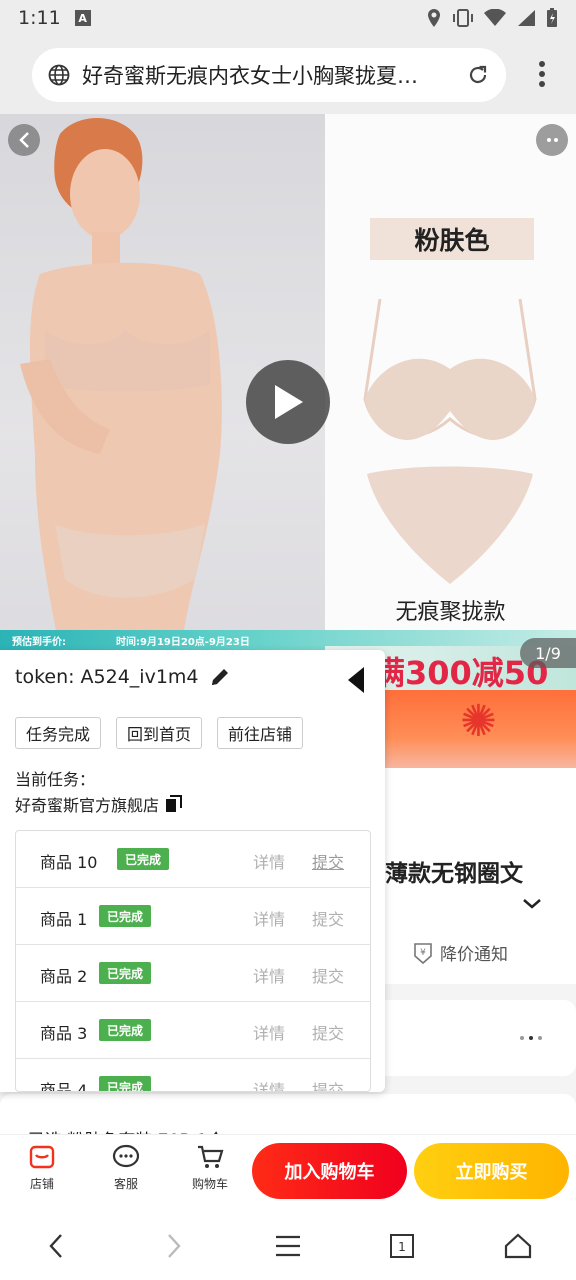  Describe the element at coordinates (495, 17) in the screenshot. I see `wifi-icon` at that location.